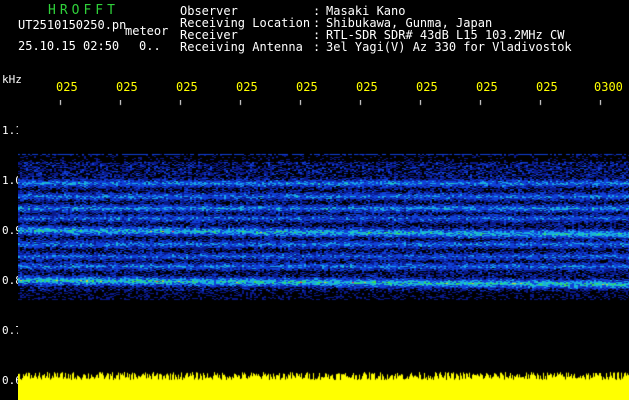  I want to click on file-datetime: 25.10.15 02:50, so click(69, 46).